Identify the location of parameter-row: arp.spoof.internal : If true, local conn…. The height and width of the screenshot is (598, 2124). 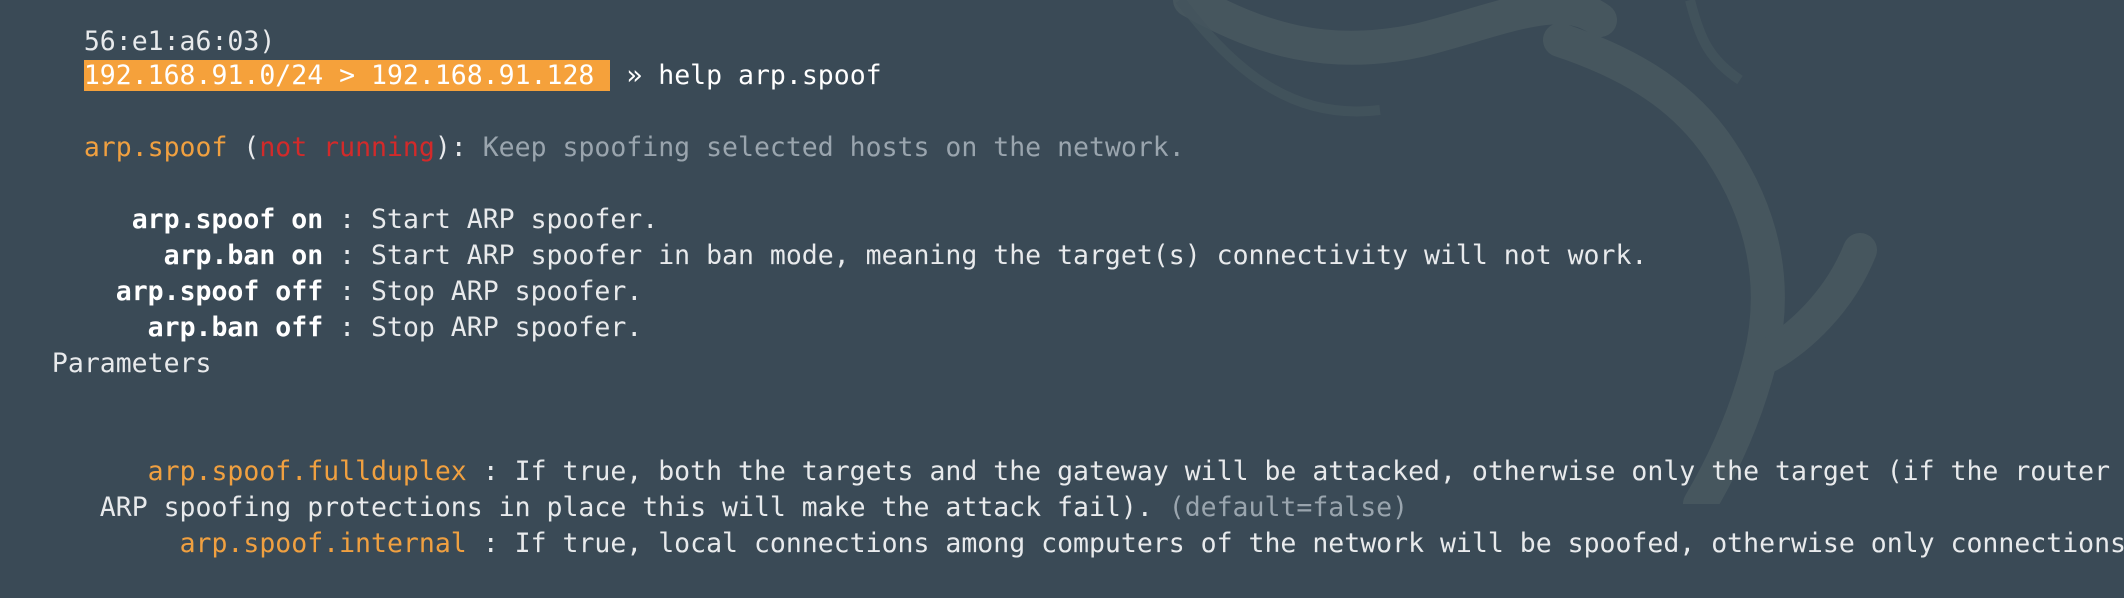
(1072, 524).